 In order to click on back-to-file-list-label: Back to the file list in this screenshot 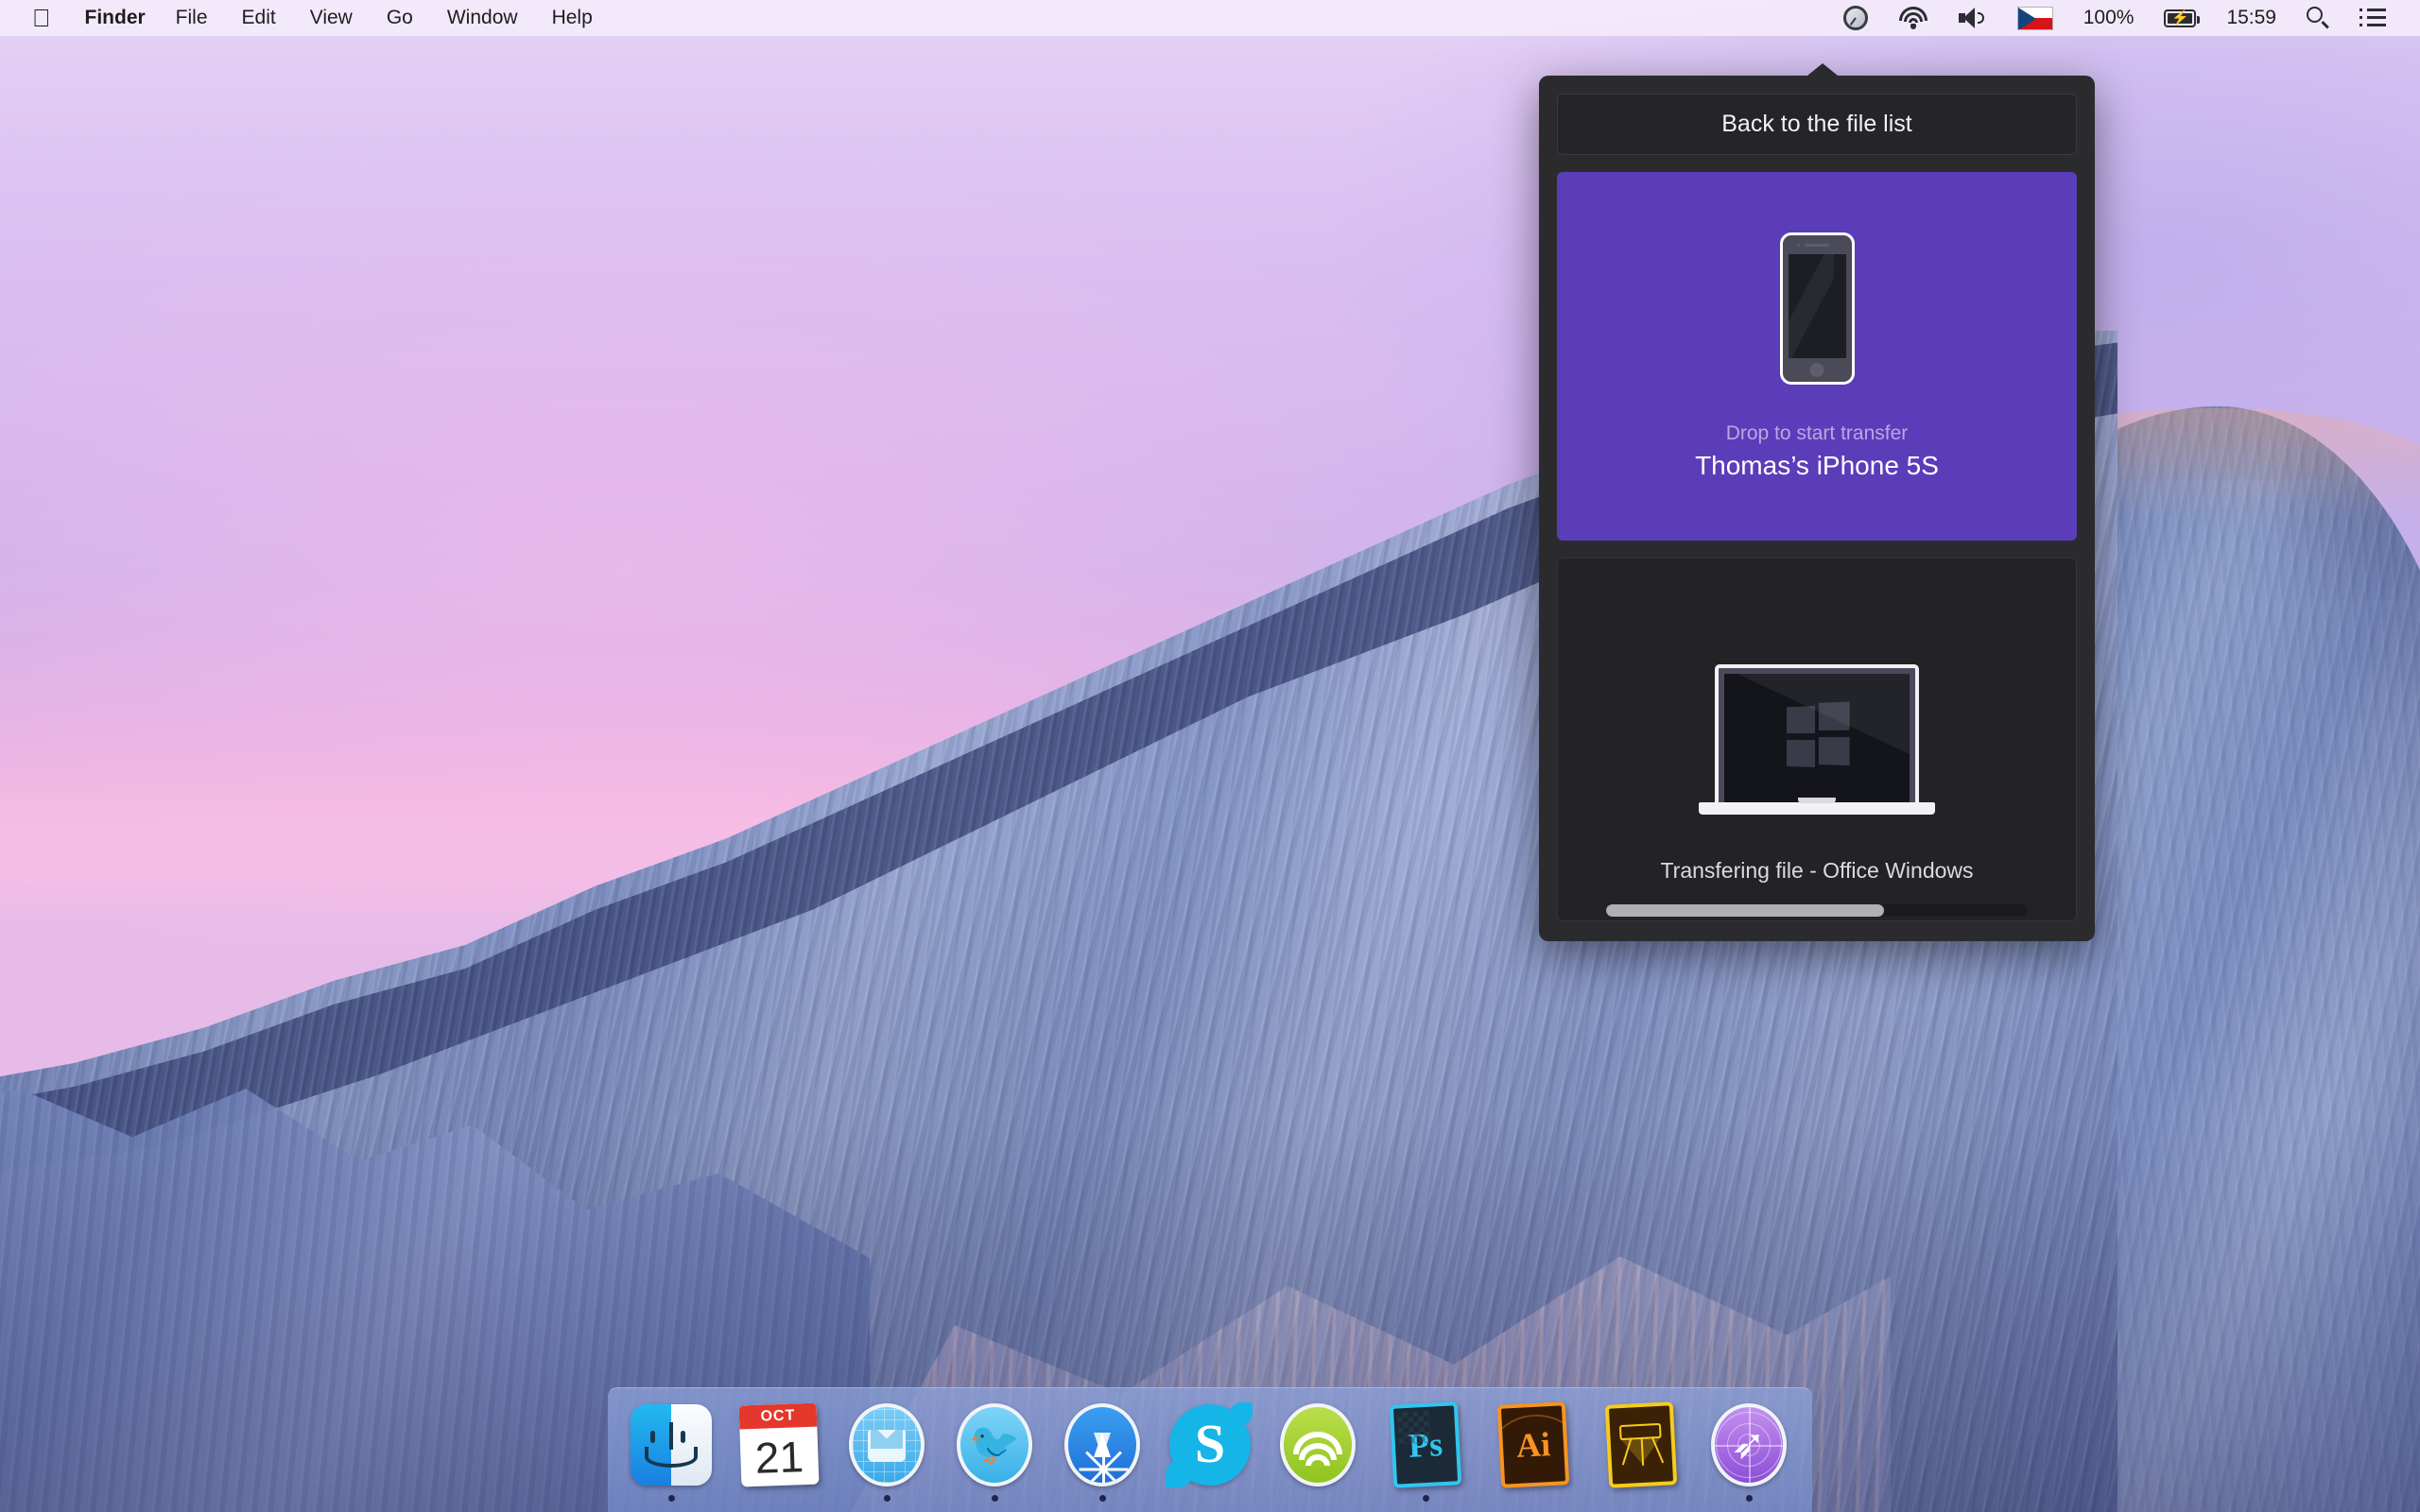, I will do `click(1816, 124)`.